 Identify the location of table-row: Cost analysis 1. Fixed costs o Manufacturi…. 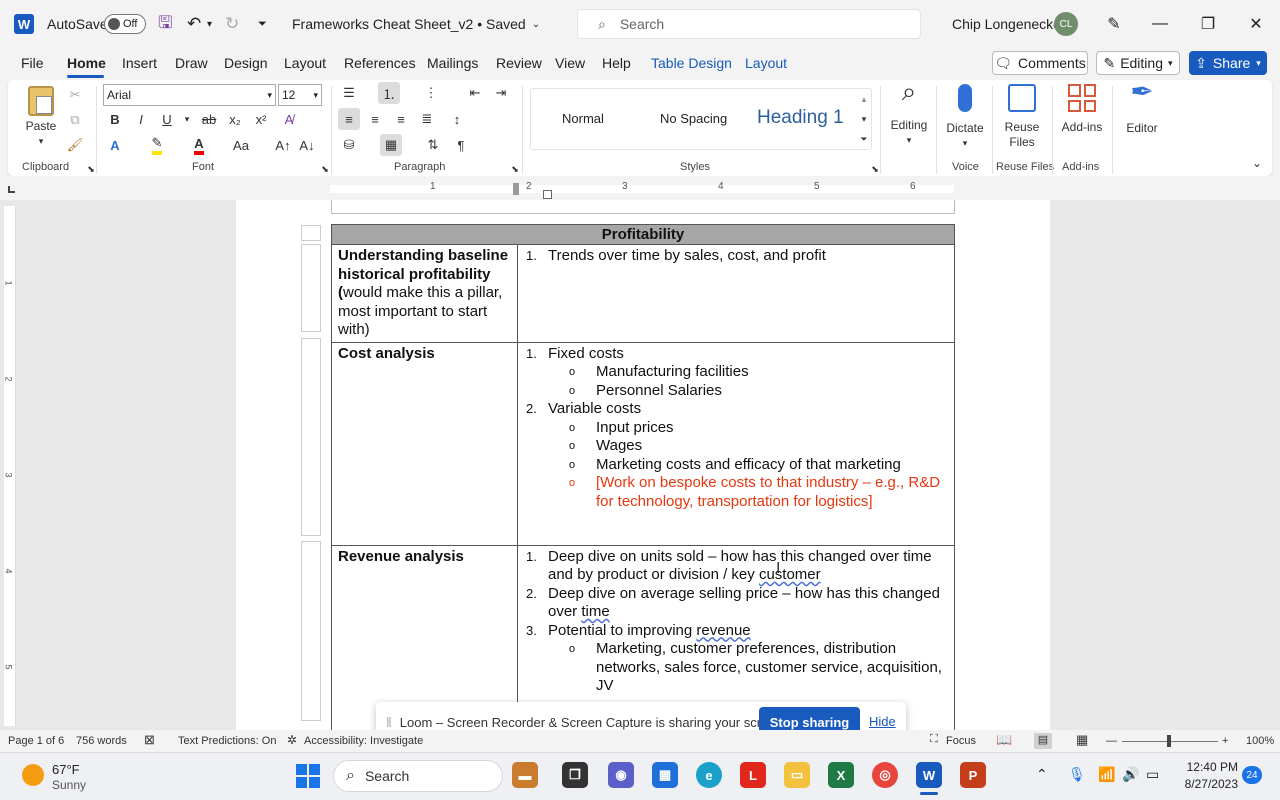
(643, 443).